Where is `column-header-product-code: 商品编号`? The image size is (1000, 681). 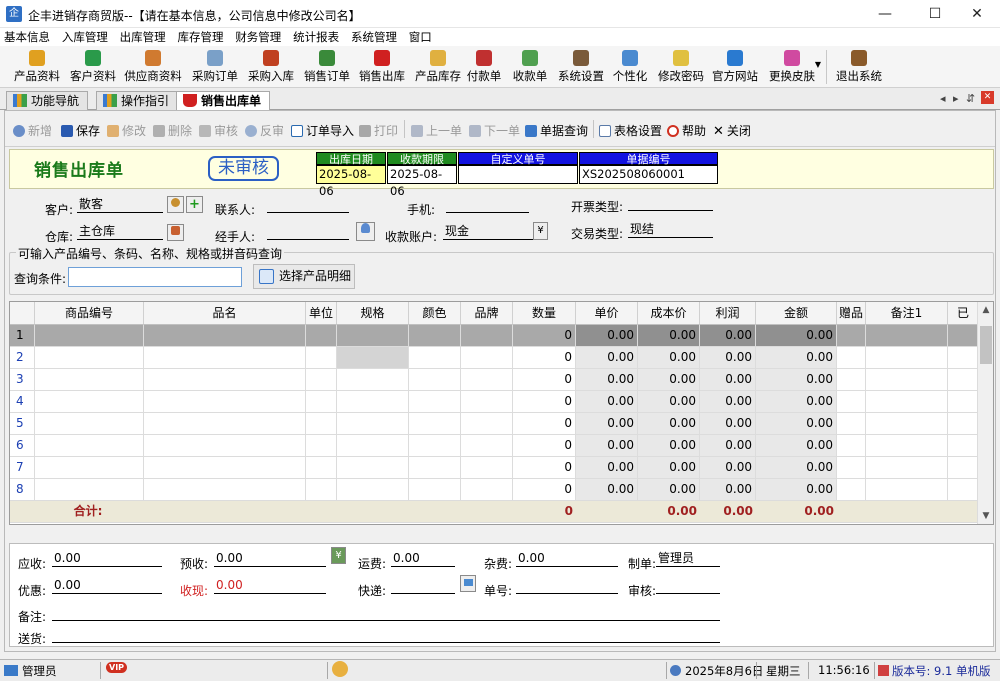 column-header-product-code: 商品编号 is located at coordinates (89, 313).